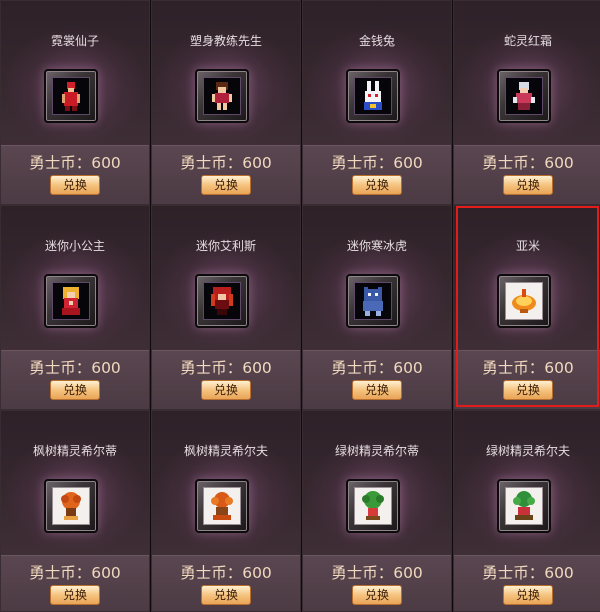  What do you see at coordinates (225, 41) in the screenshot?
I see `item-name: 塑身教练先生` at bounding box center [225, 41].